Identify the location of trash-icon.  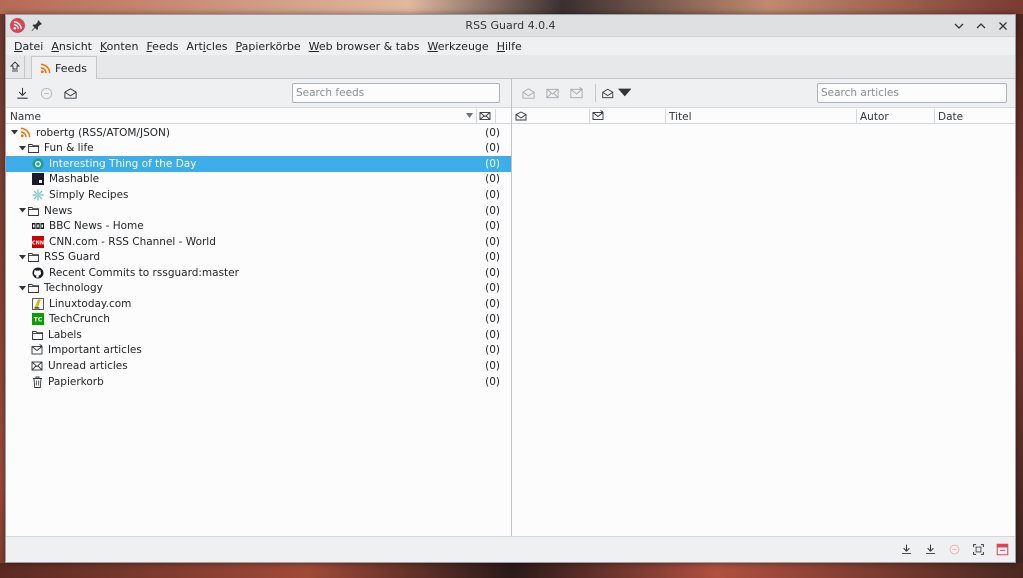
(37, 382).